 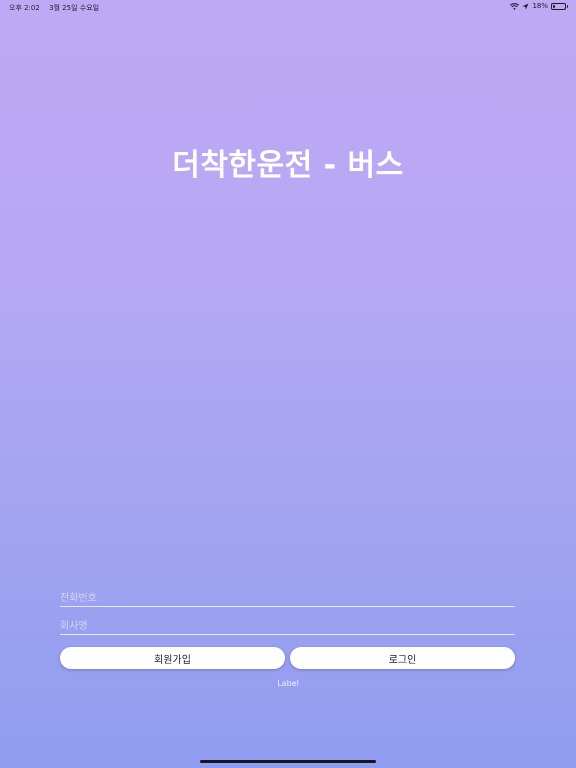 I want to click on wifi-icon, so click(x=515, y=6).